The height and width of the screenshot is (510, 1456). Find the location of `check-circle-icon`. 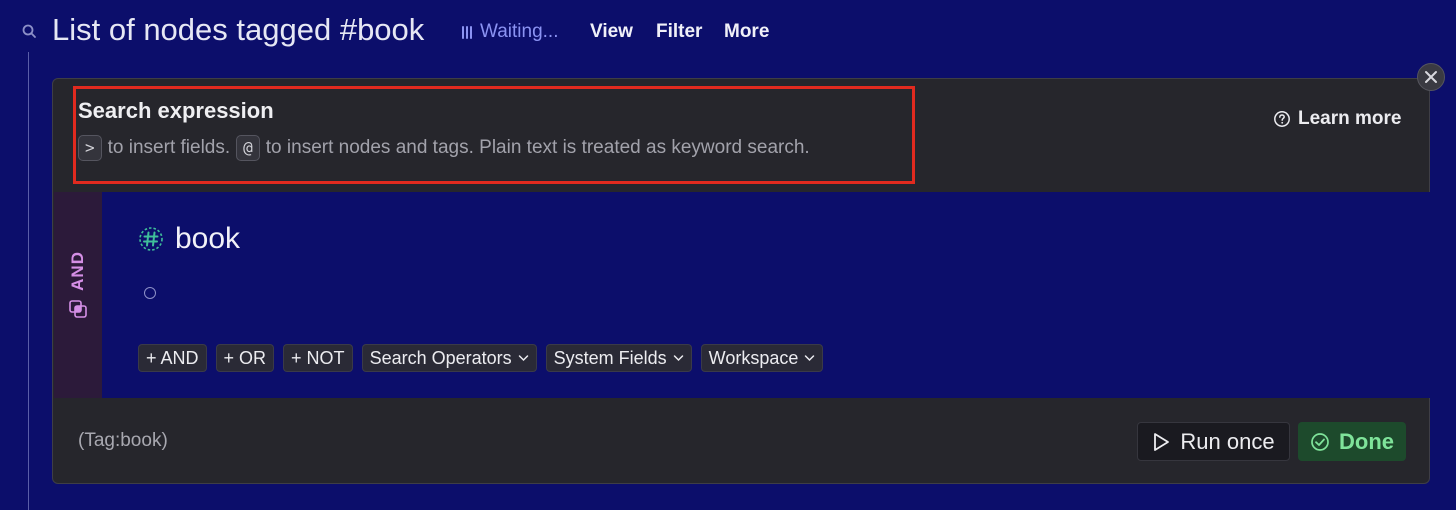

check-circle-icon is located at coordinates (1320, 441).